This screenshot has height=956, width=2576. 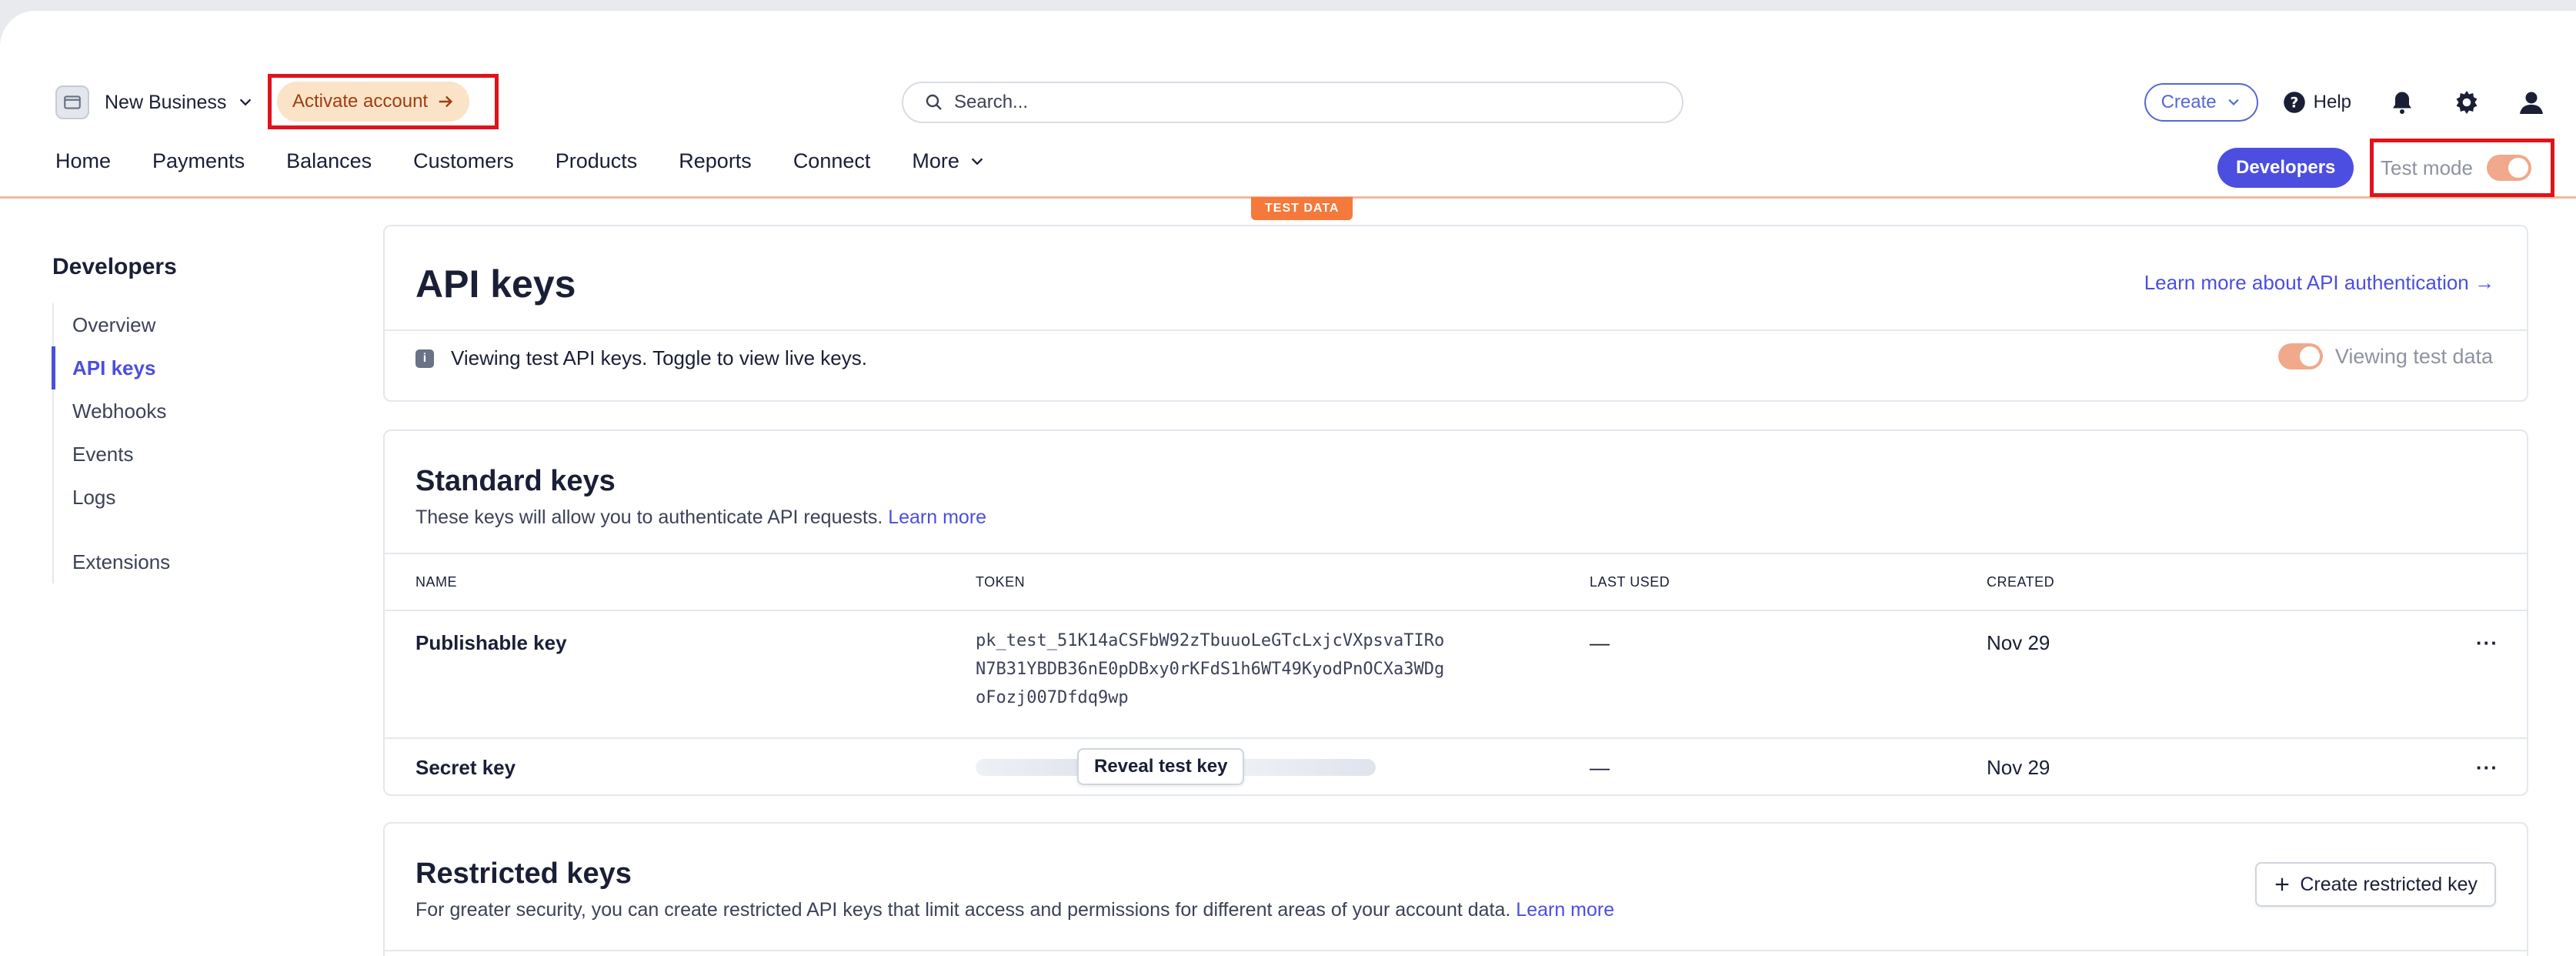 I want to click on section-title: Standard keys, so click(x=515, y=481).